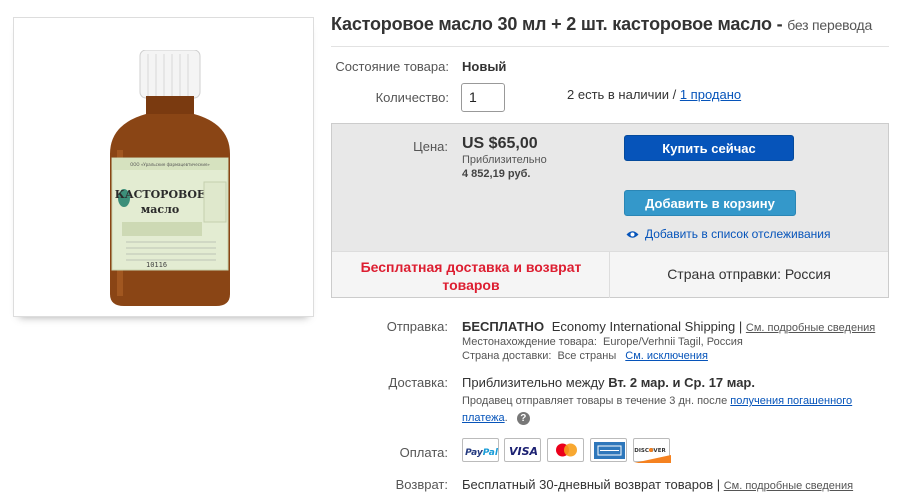  What do you see at coordinates (788, 486) in the screenshot?
I see `returns-details-link: См. подробные сведения` at bounding box center [788, 486].